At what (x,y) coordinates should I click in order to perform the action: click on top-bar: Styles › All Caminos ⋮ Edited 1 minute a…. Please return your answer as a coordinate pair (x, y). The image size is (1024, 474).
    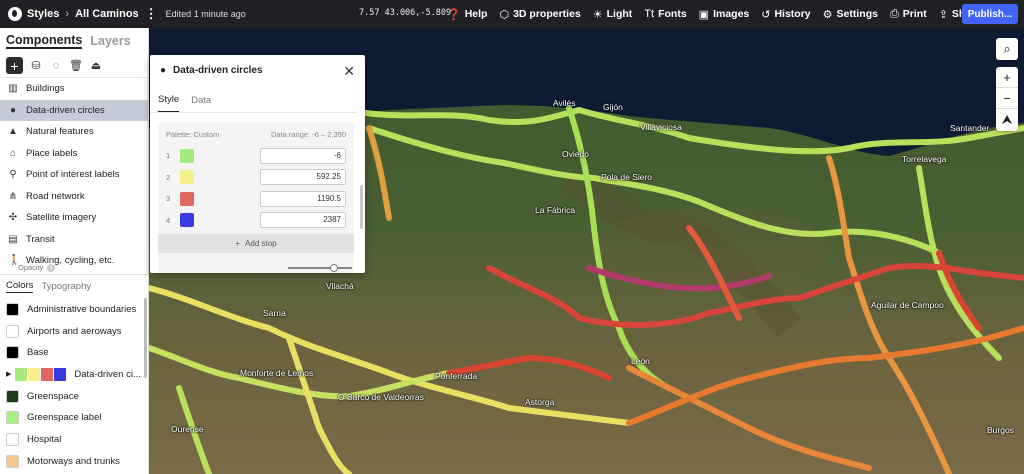
    Looking at the image, I should click on (512, 14).